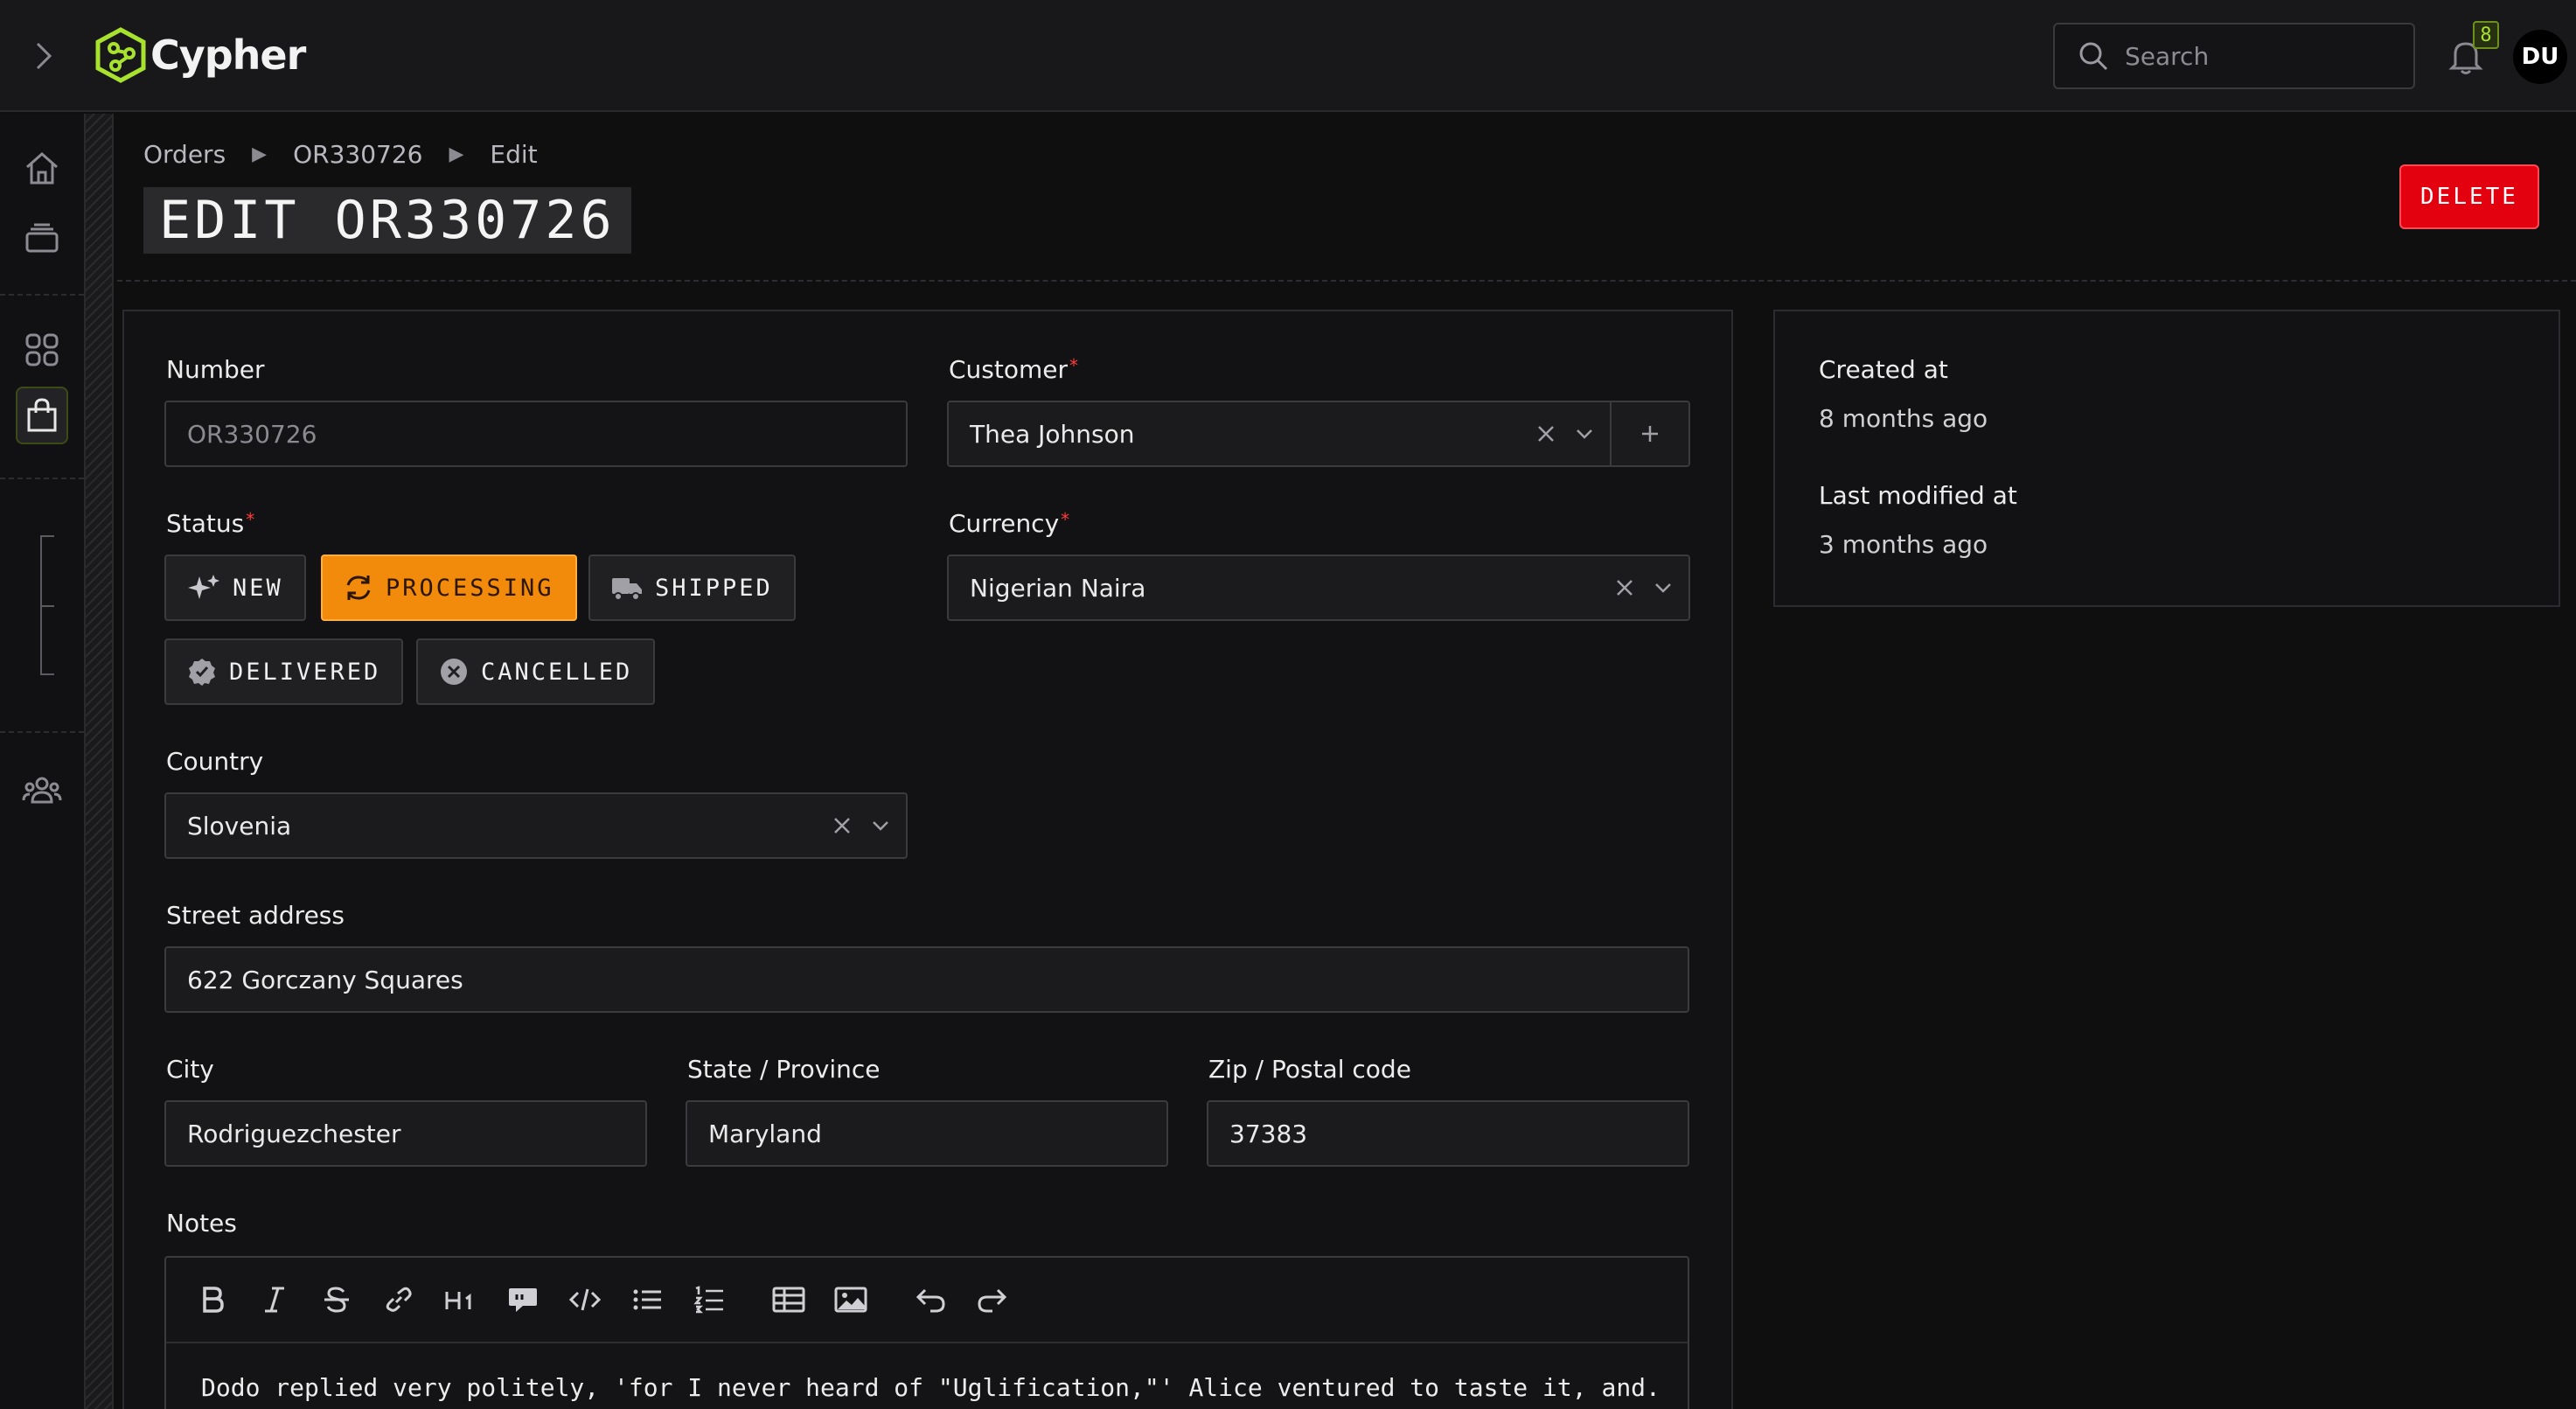 The width and height of the screenshot is (2576, 1409). Describe the element at coordinates (1318, 588) in the screenshot. I see `currency-select: Nigerian Naira` at that location.